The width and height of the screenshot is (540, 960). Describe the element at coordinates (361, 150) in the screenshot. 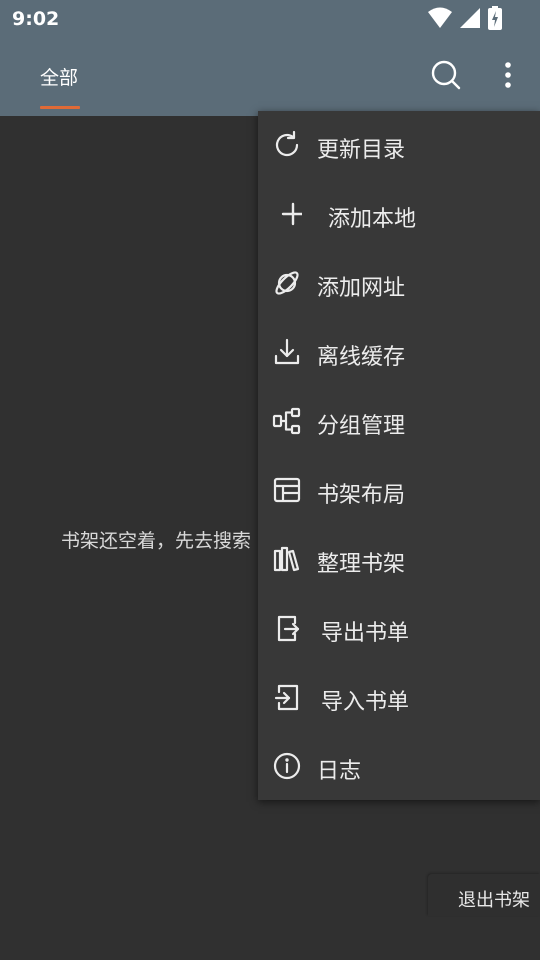

I see `menu-item-label: 更新目录` at that location.